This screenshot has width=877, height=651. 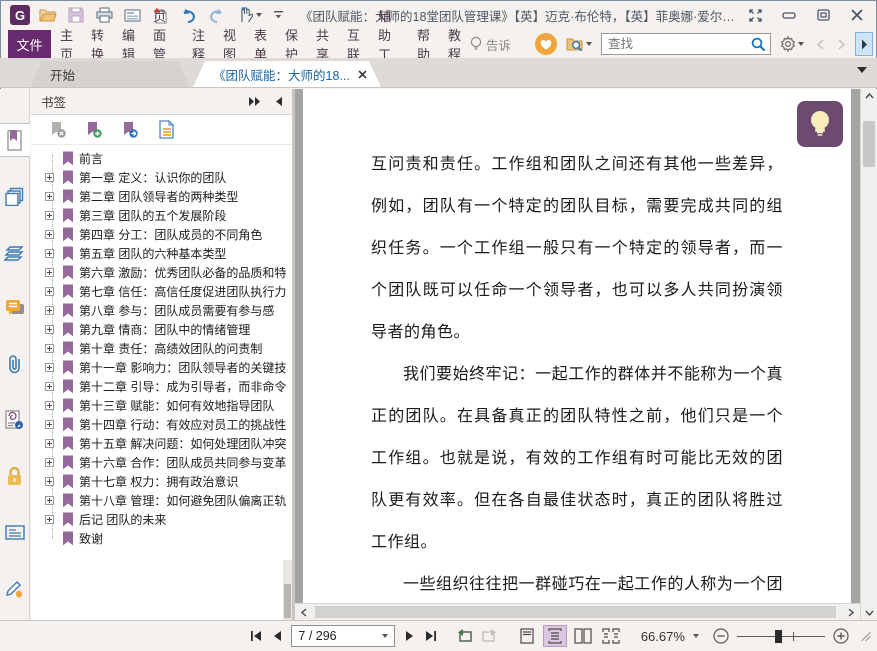 What do you see at coordinates (758, 44) in the screenshot?
I see `search-icon` at bounding box center [758, 44].